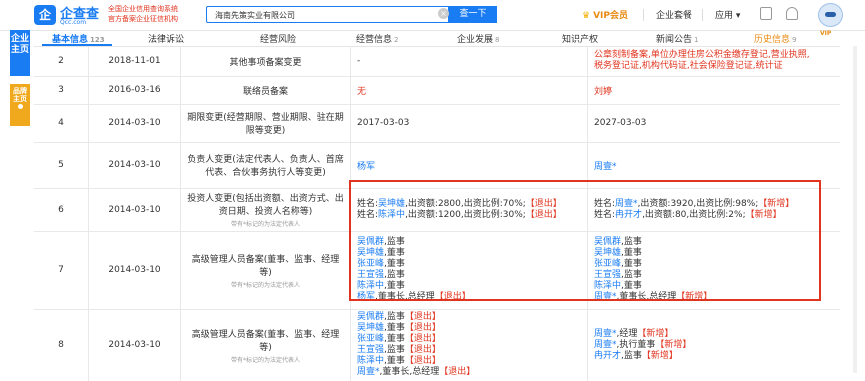  What do you see at coordinates (370, 328) in the screenshot?
I see `person-link: 吴坤雄` at bounding box center [370, 328].